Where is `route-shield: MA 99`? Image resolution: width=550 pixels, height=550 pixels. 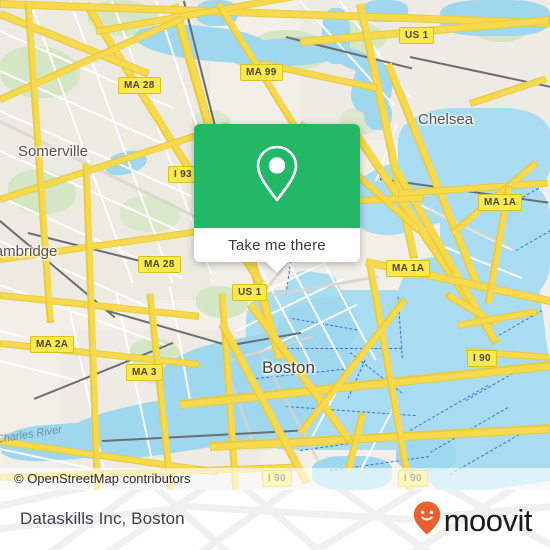 route-shield: MA 99 is located at coordinates (261, 72).